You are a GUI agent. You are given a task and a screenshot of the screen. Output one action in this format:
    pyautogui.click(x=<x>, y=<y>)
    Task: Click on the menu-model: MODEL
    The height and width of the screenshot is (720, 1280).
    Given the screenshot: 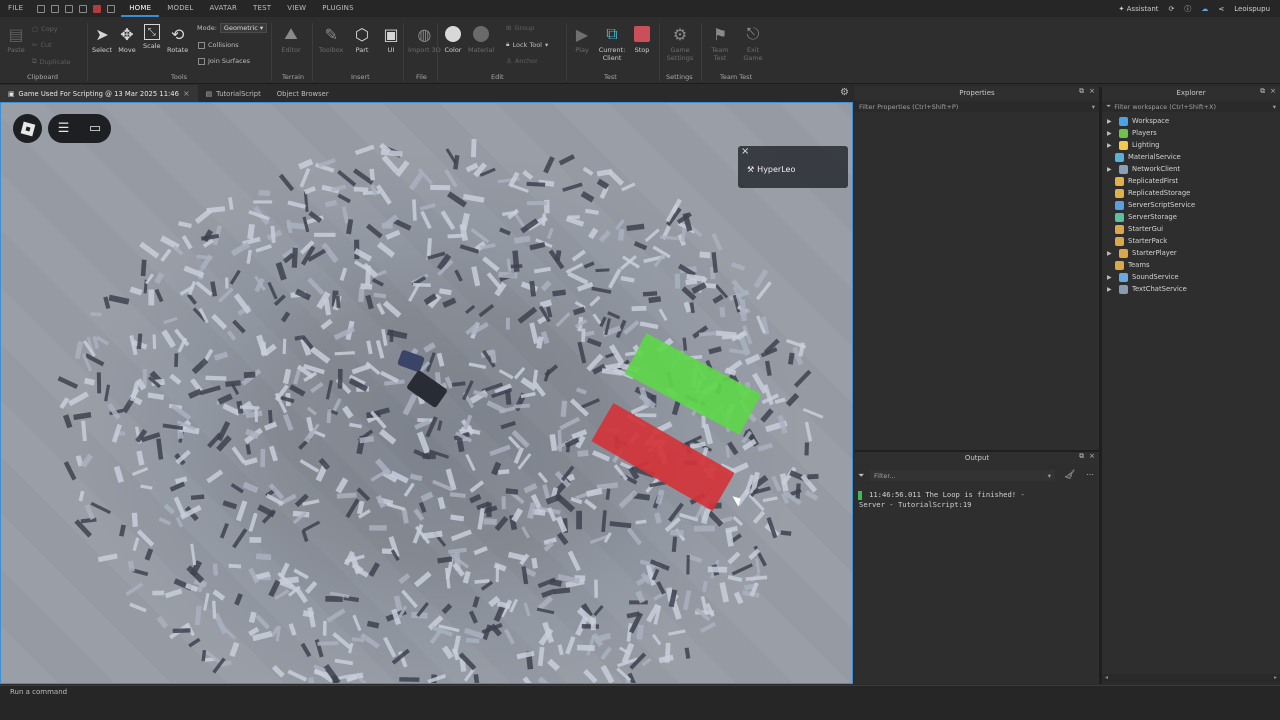 What is the action you would take?
    pyautogui.click(x=180, y=8)
    